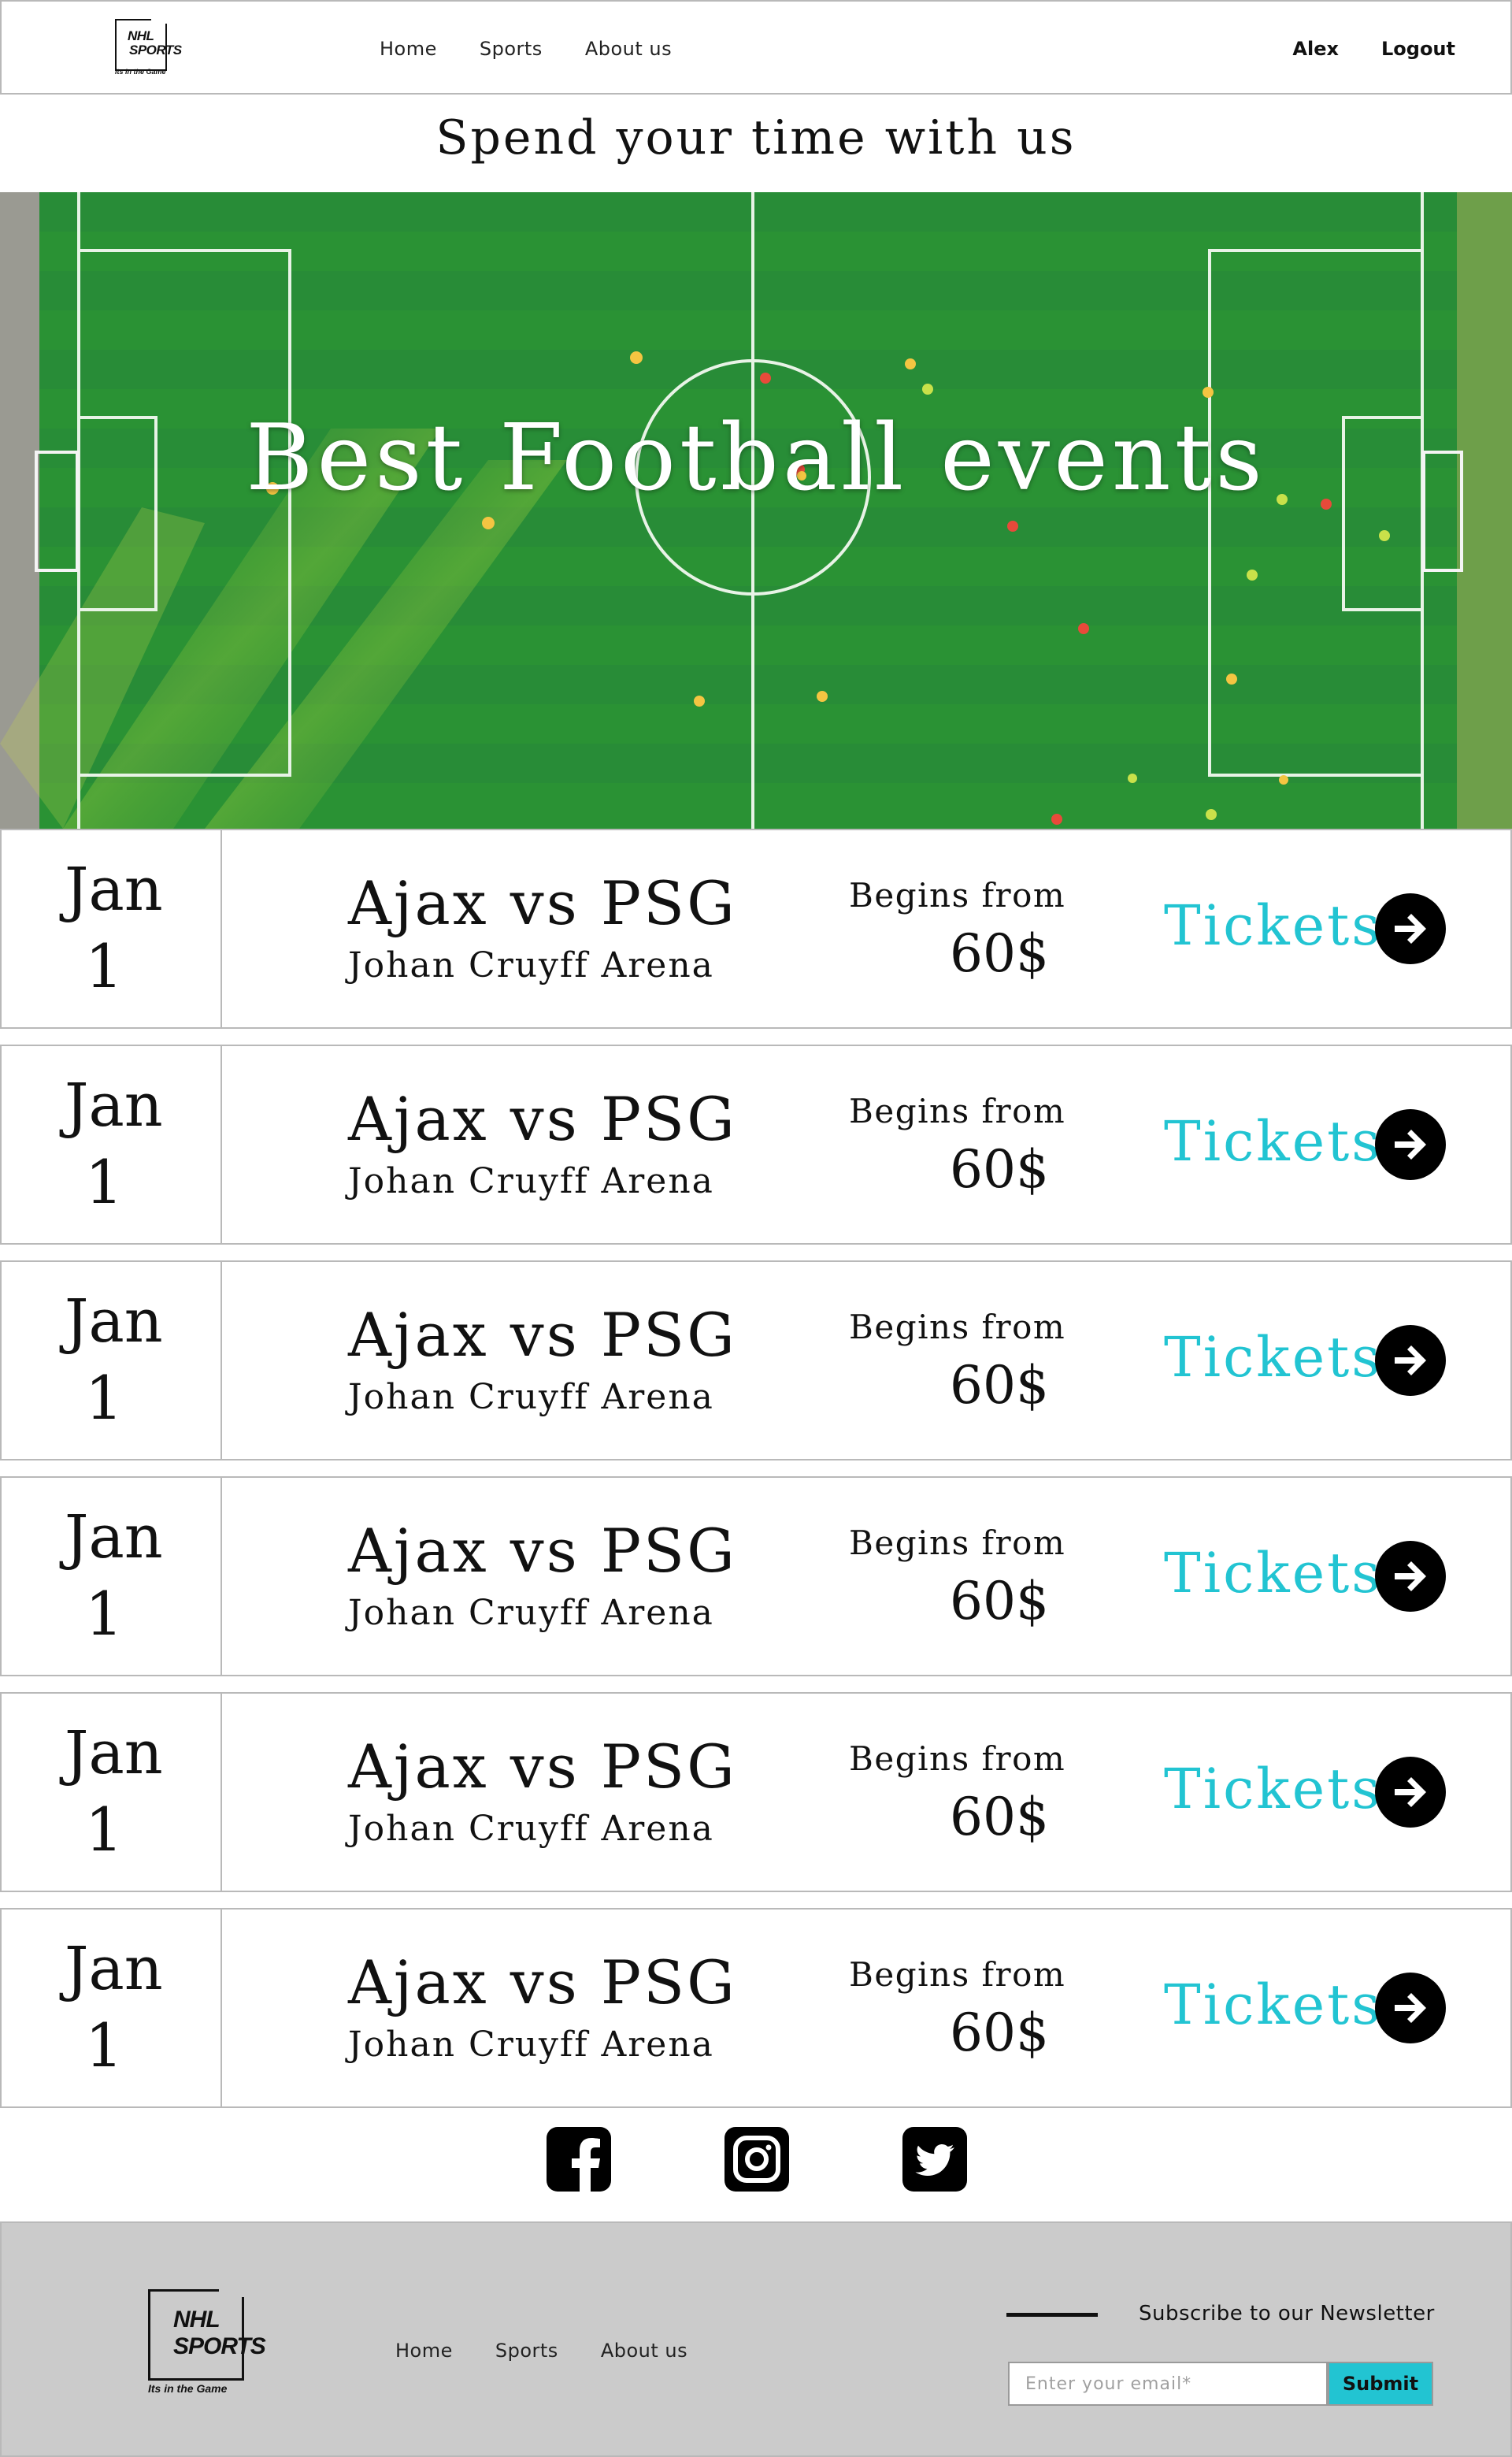 The width and height of the screenshot is (1512, 2457). I want to click on page-tagline: Spend your time with us, so click(756, 138).